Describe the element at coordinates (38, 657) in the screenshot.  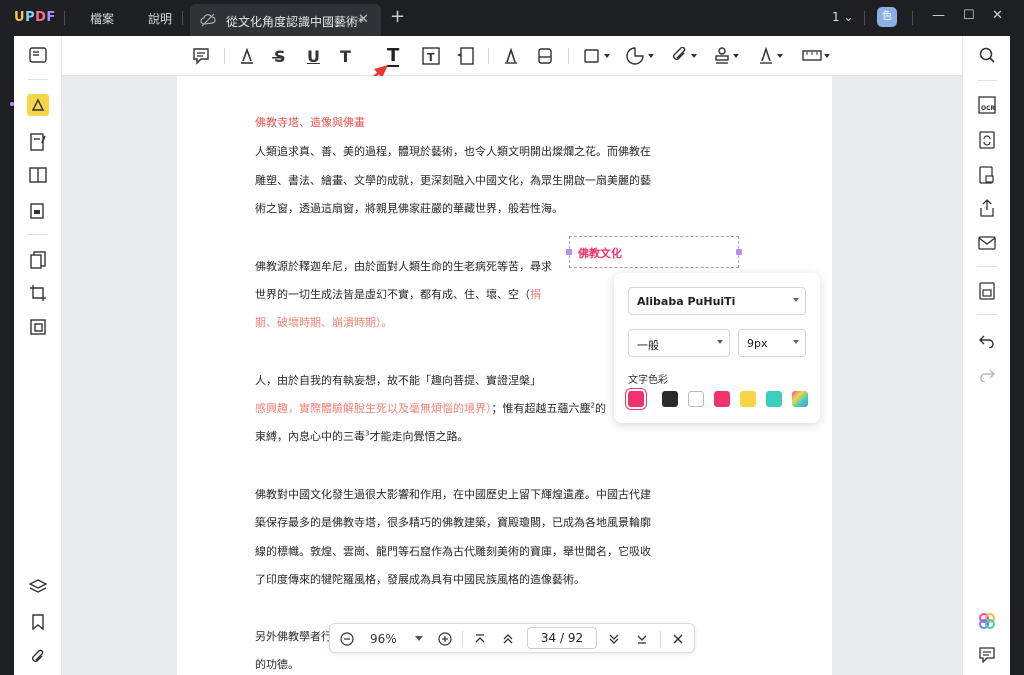
I see `attachment-icon` at that location.